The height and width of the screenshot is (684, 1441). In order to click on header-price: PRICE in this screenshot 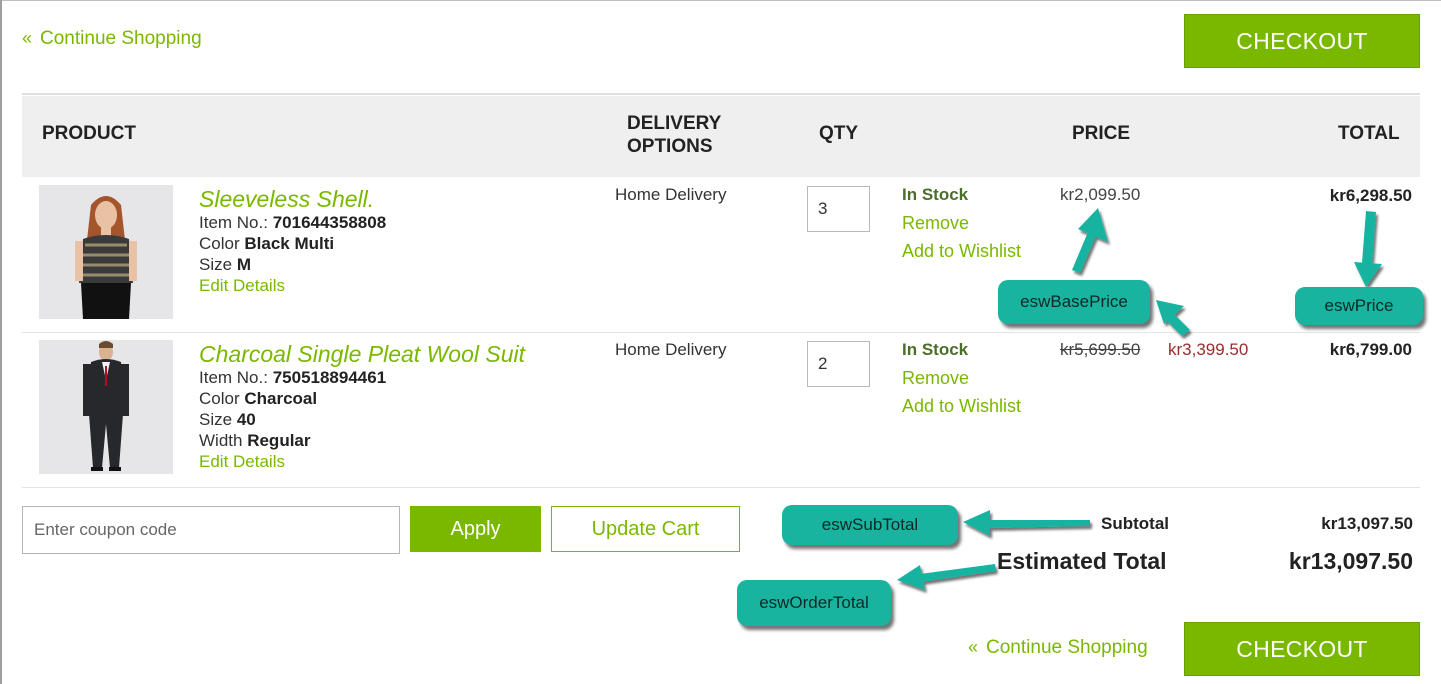, I will do `click(1101, 133)`.